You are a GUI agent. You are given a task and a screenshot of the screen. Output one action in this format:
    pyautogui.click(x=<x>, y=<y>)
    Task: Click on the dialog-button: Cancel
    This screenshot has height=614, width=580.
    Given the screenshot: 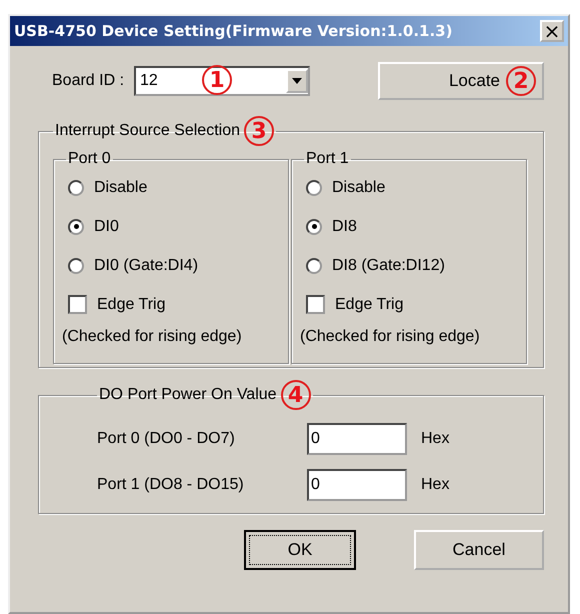 What is the action you would take?
    pyautogui.click(x=479, y=550)
    